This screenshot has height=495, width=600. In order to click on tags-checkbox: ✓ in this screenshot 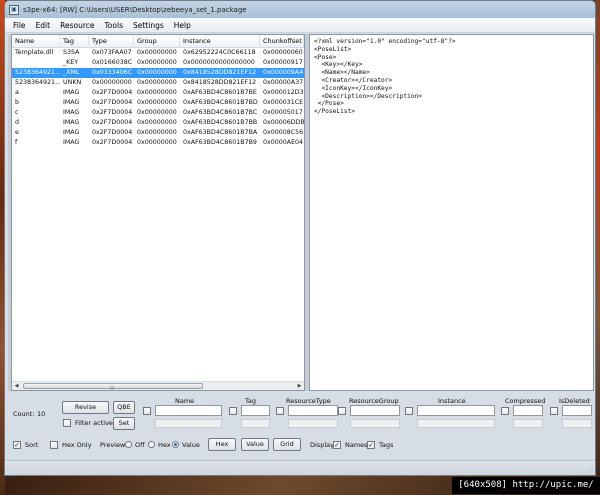, I will do `click(371, 445)`.